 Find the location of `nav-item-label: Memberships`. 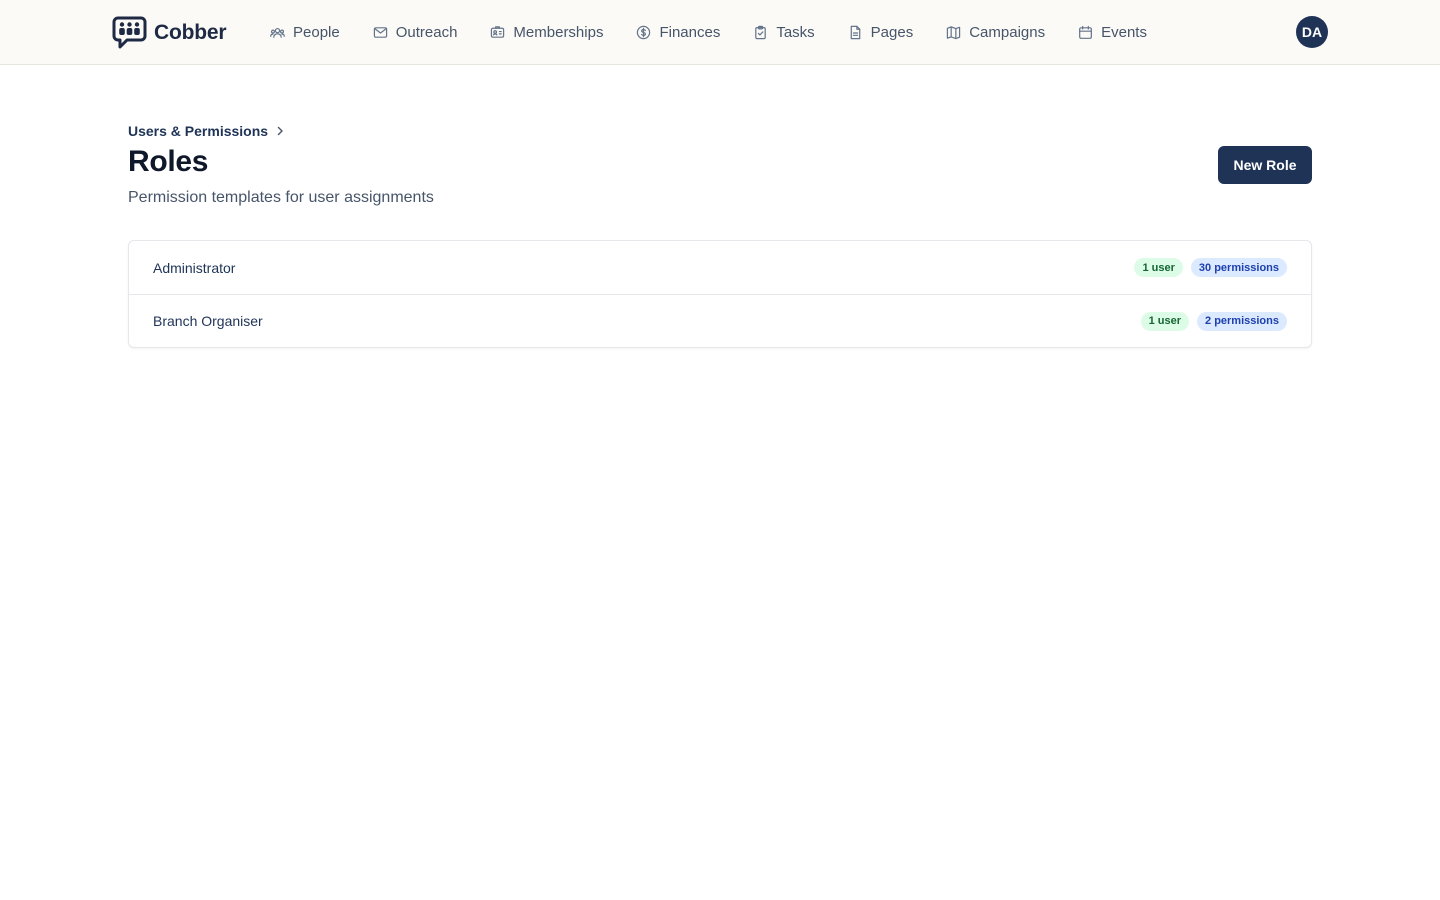

nav-item-label: Memberships is located at coordinates (558, 32).